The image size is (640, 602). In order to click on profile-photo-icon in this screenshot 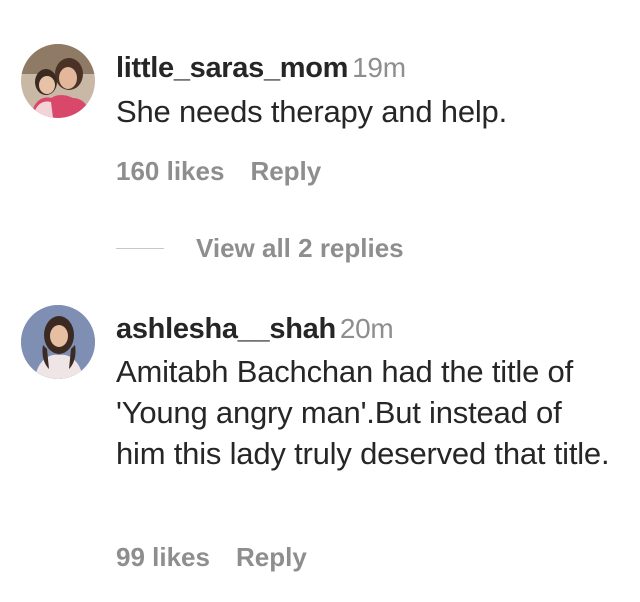, I will do `click(58, 342)`.